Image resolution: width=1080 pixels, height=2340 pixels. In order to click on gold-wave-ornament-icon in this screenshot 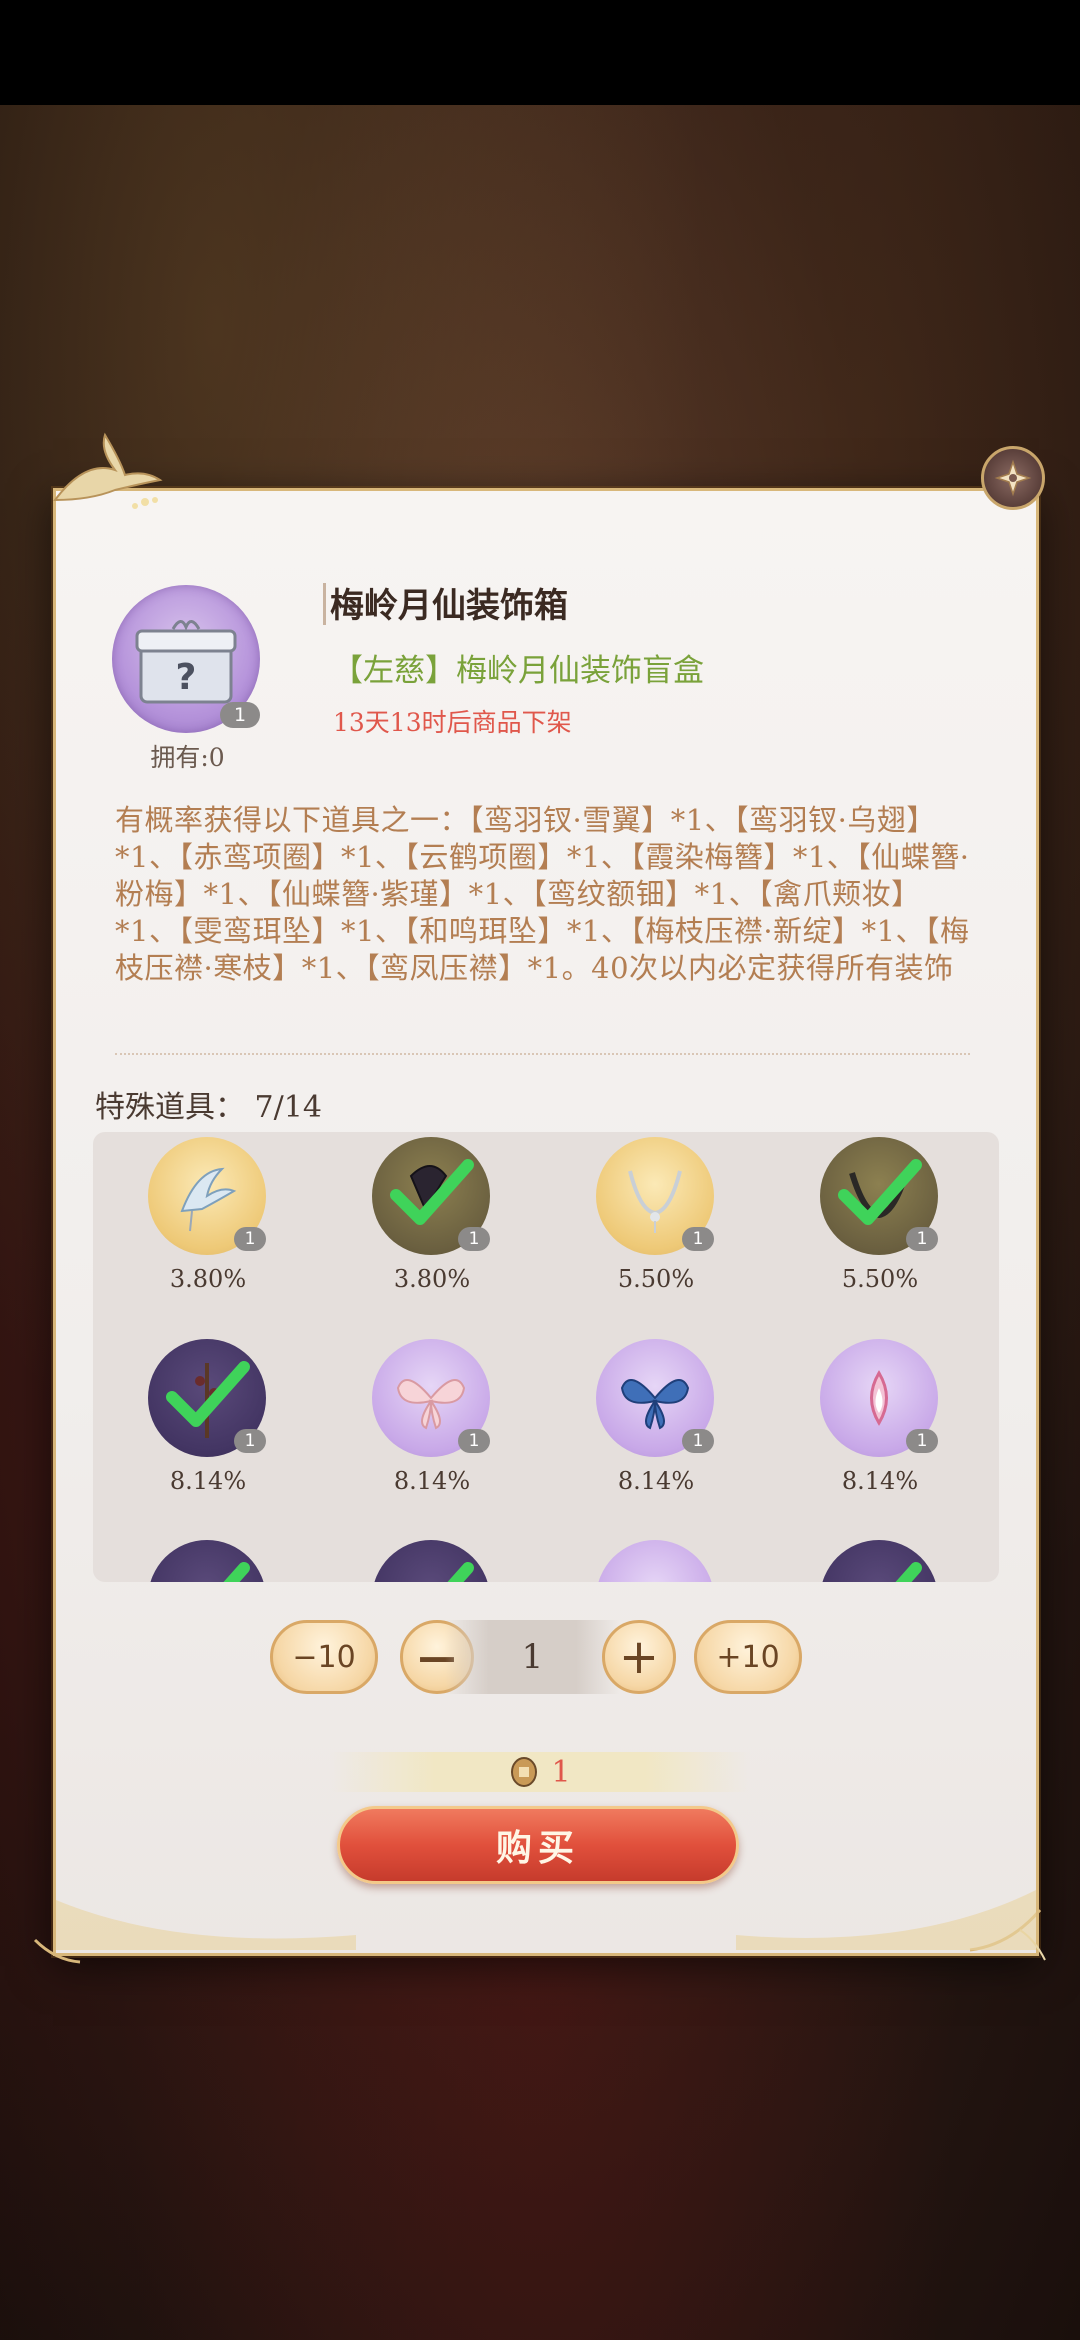, I will do `click(546, 1920)`.